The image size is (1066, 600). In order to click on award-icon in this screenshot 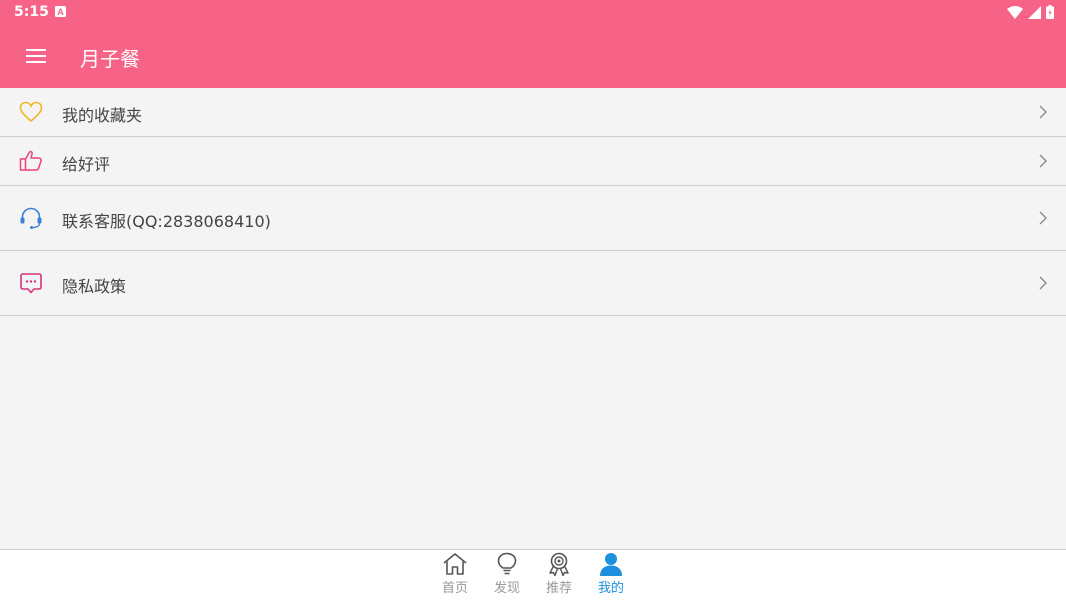, I will do `click(559, 564)`.